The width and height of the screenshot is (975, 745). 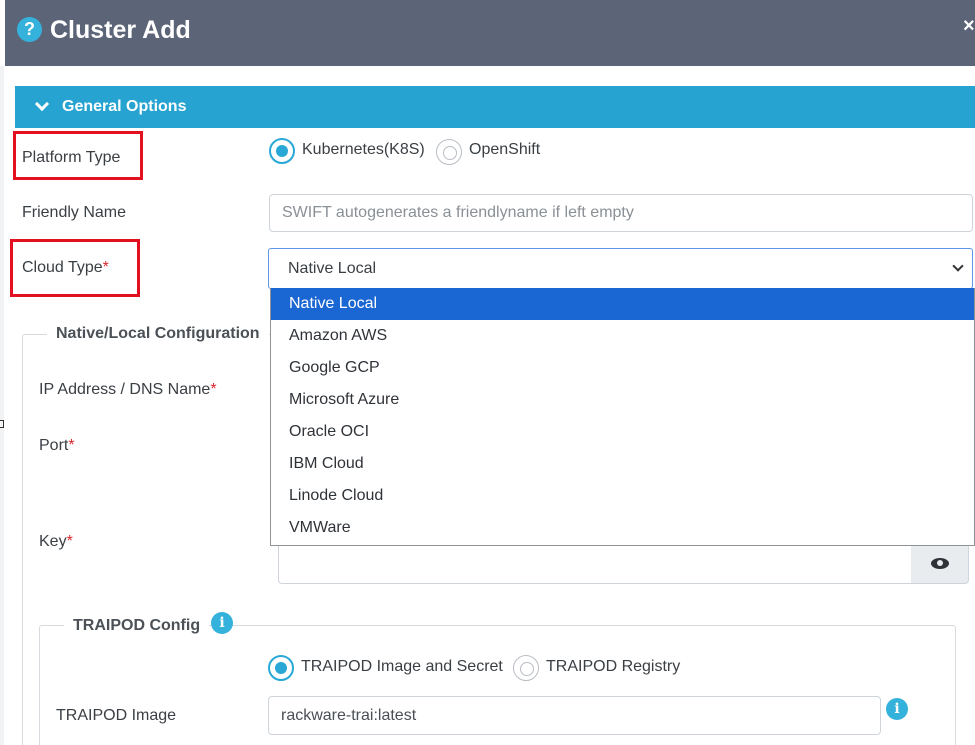 I want to click on platform-openshift-label: OpenShift, so click(x=504, y=150).